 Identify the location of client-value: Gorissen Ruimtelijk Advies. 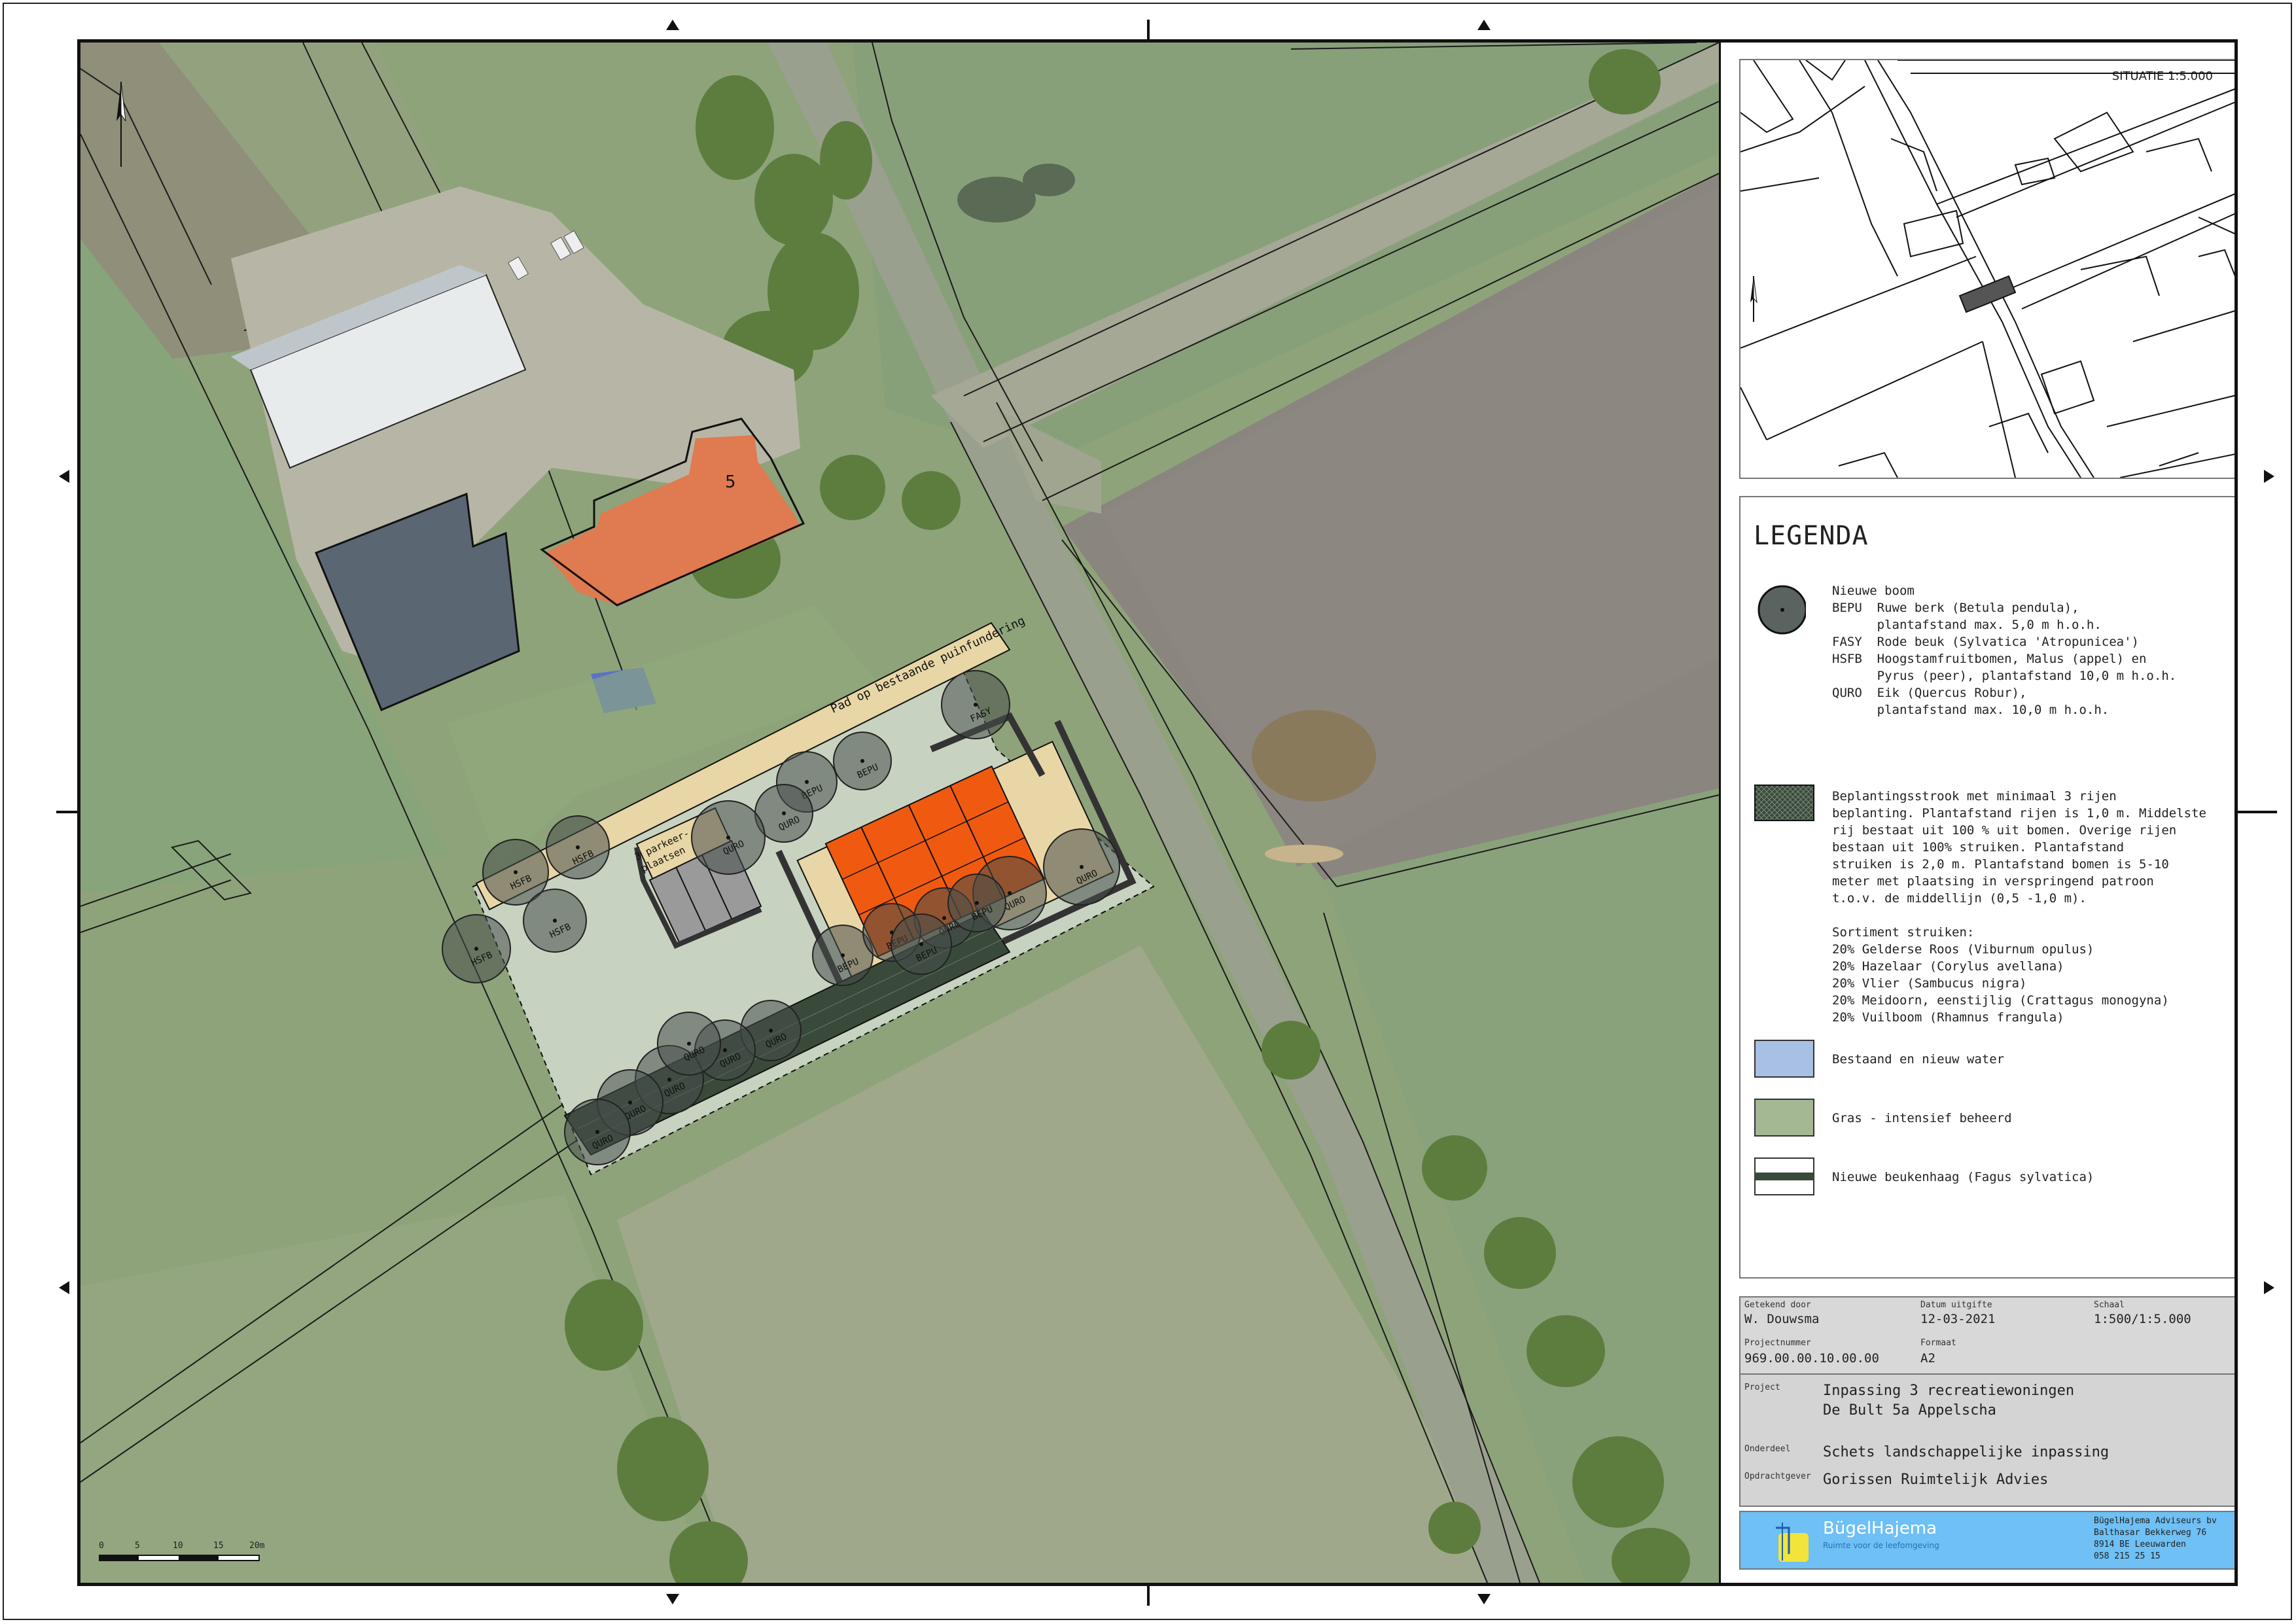
(1936, 1480).